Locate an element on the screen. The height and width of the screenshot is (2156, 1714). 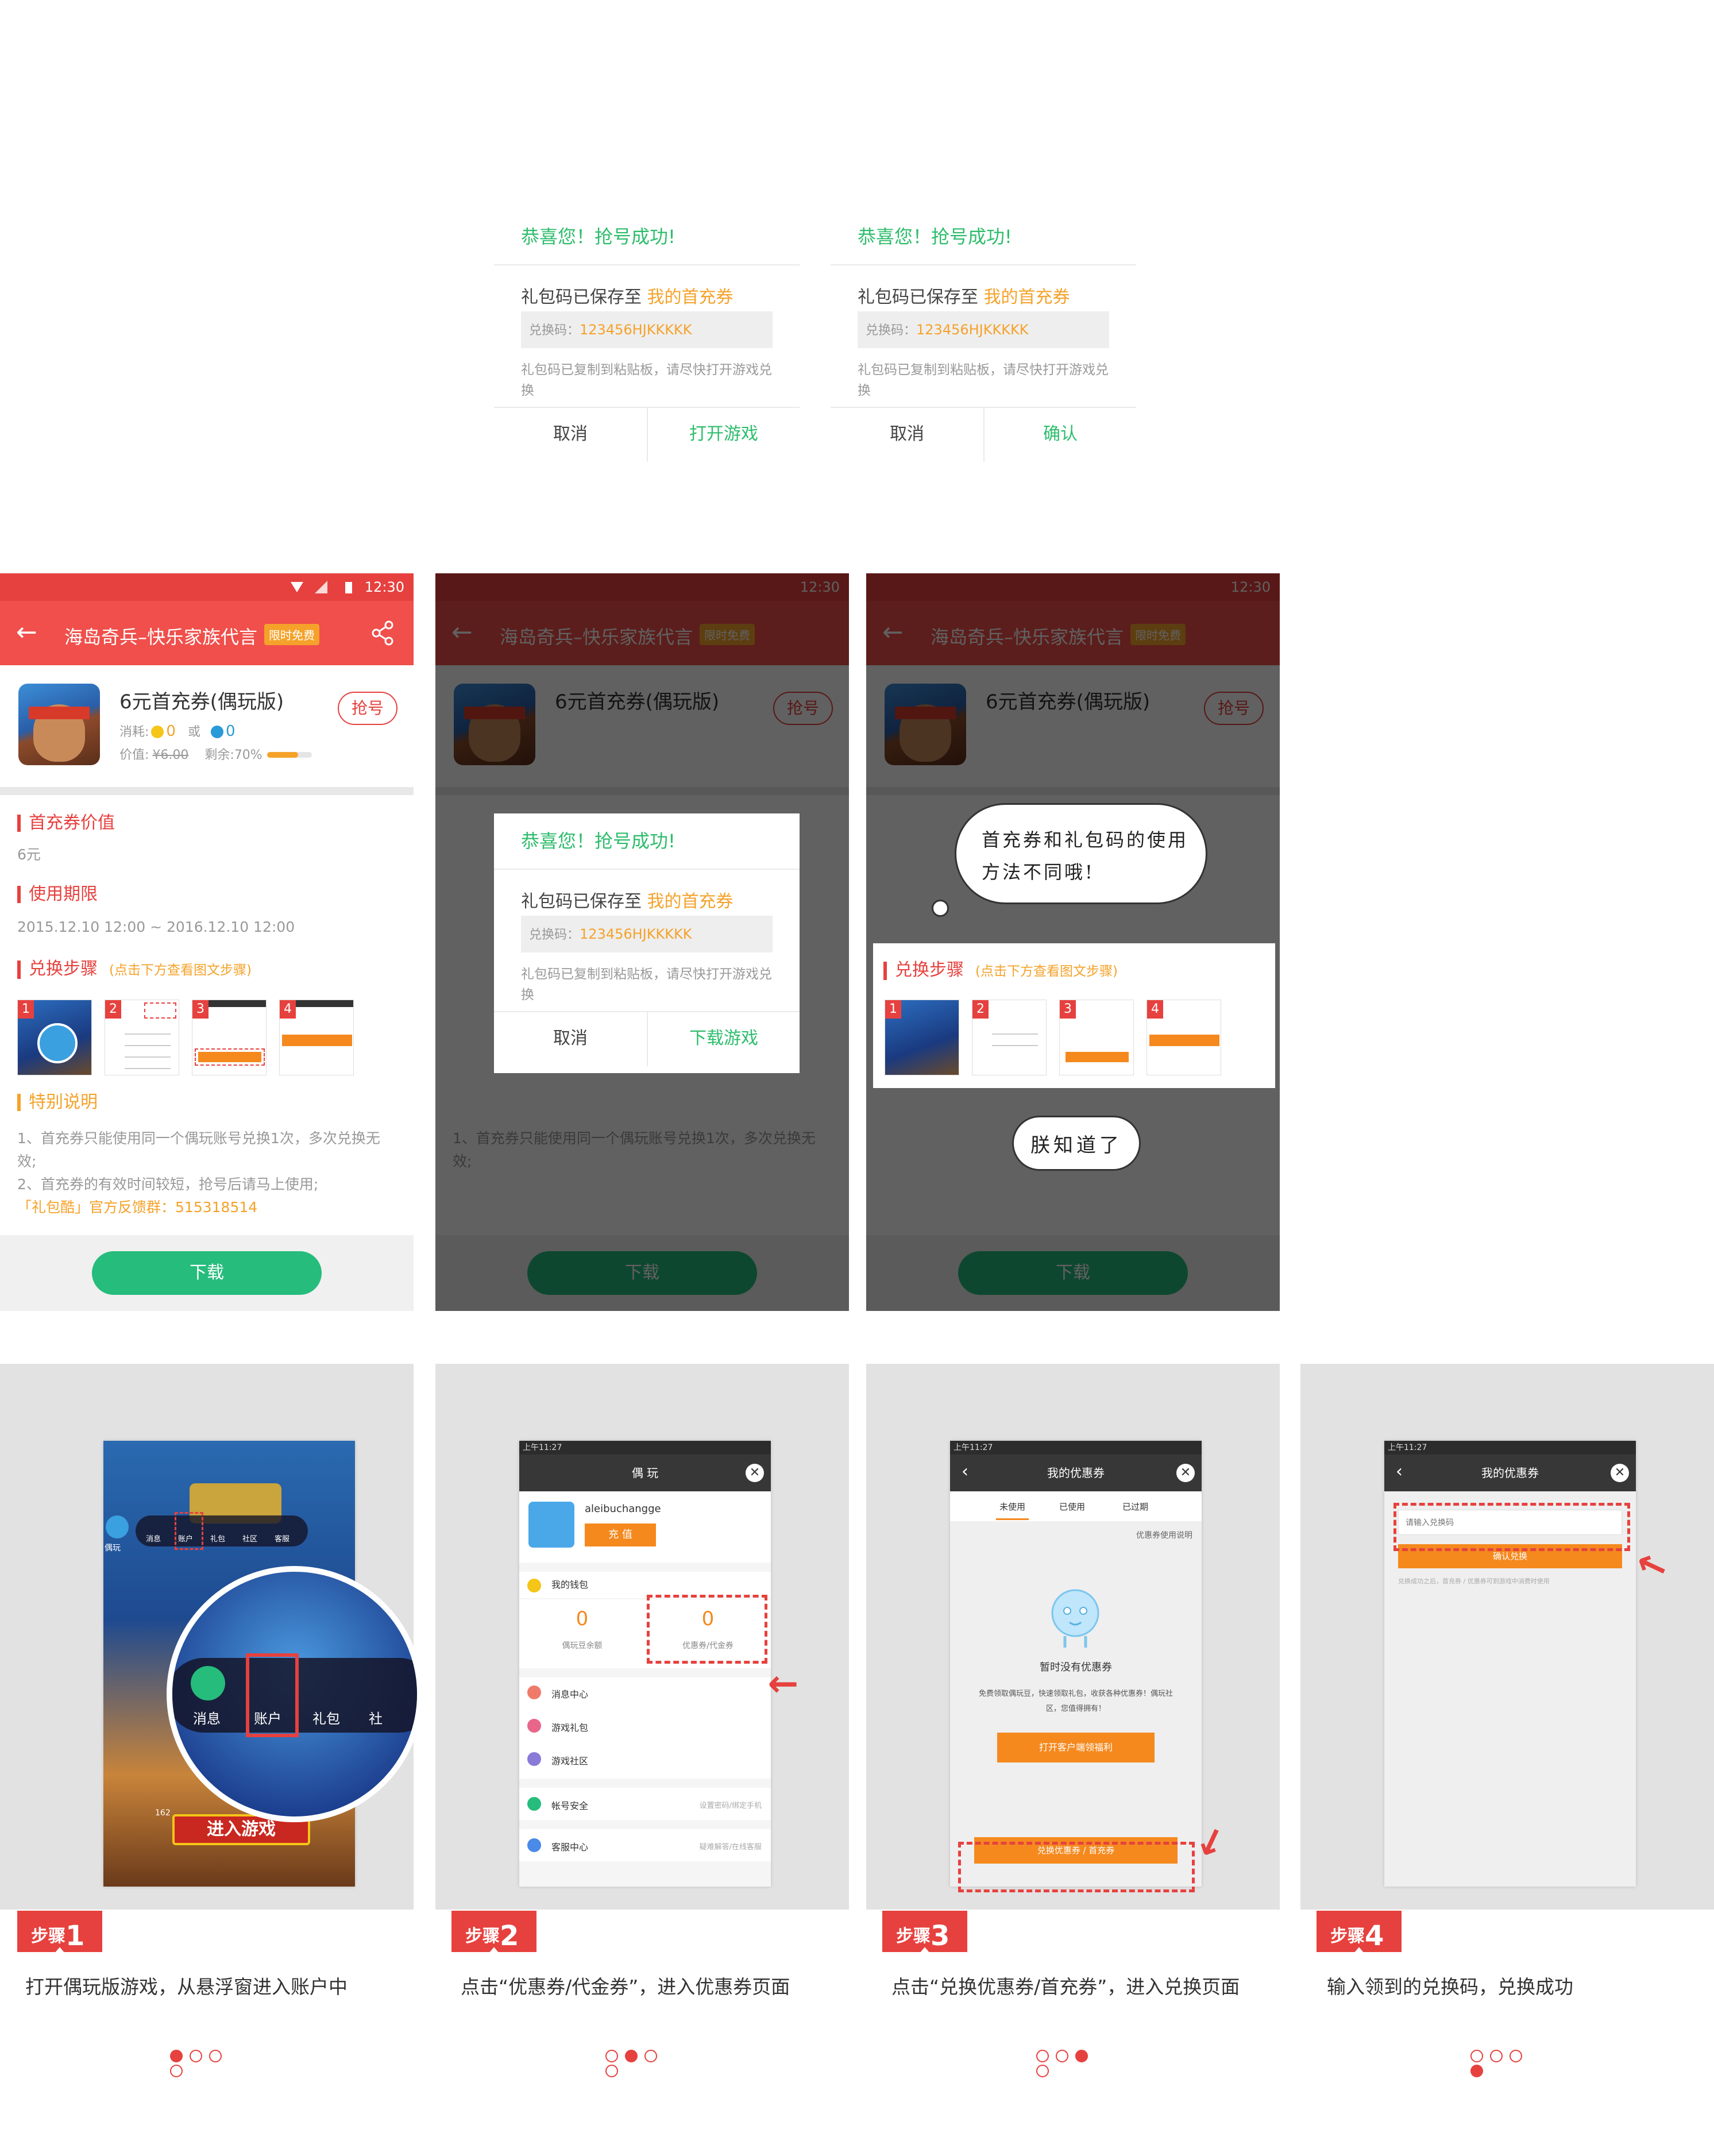
security-hint: 设置密码/绑定手机 is located at coordinates (730, 1806).